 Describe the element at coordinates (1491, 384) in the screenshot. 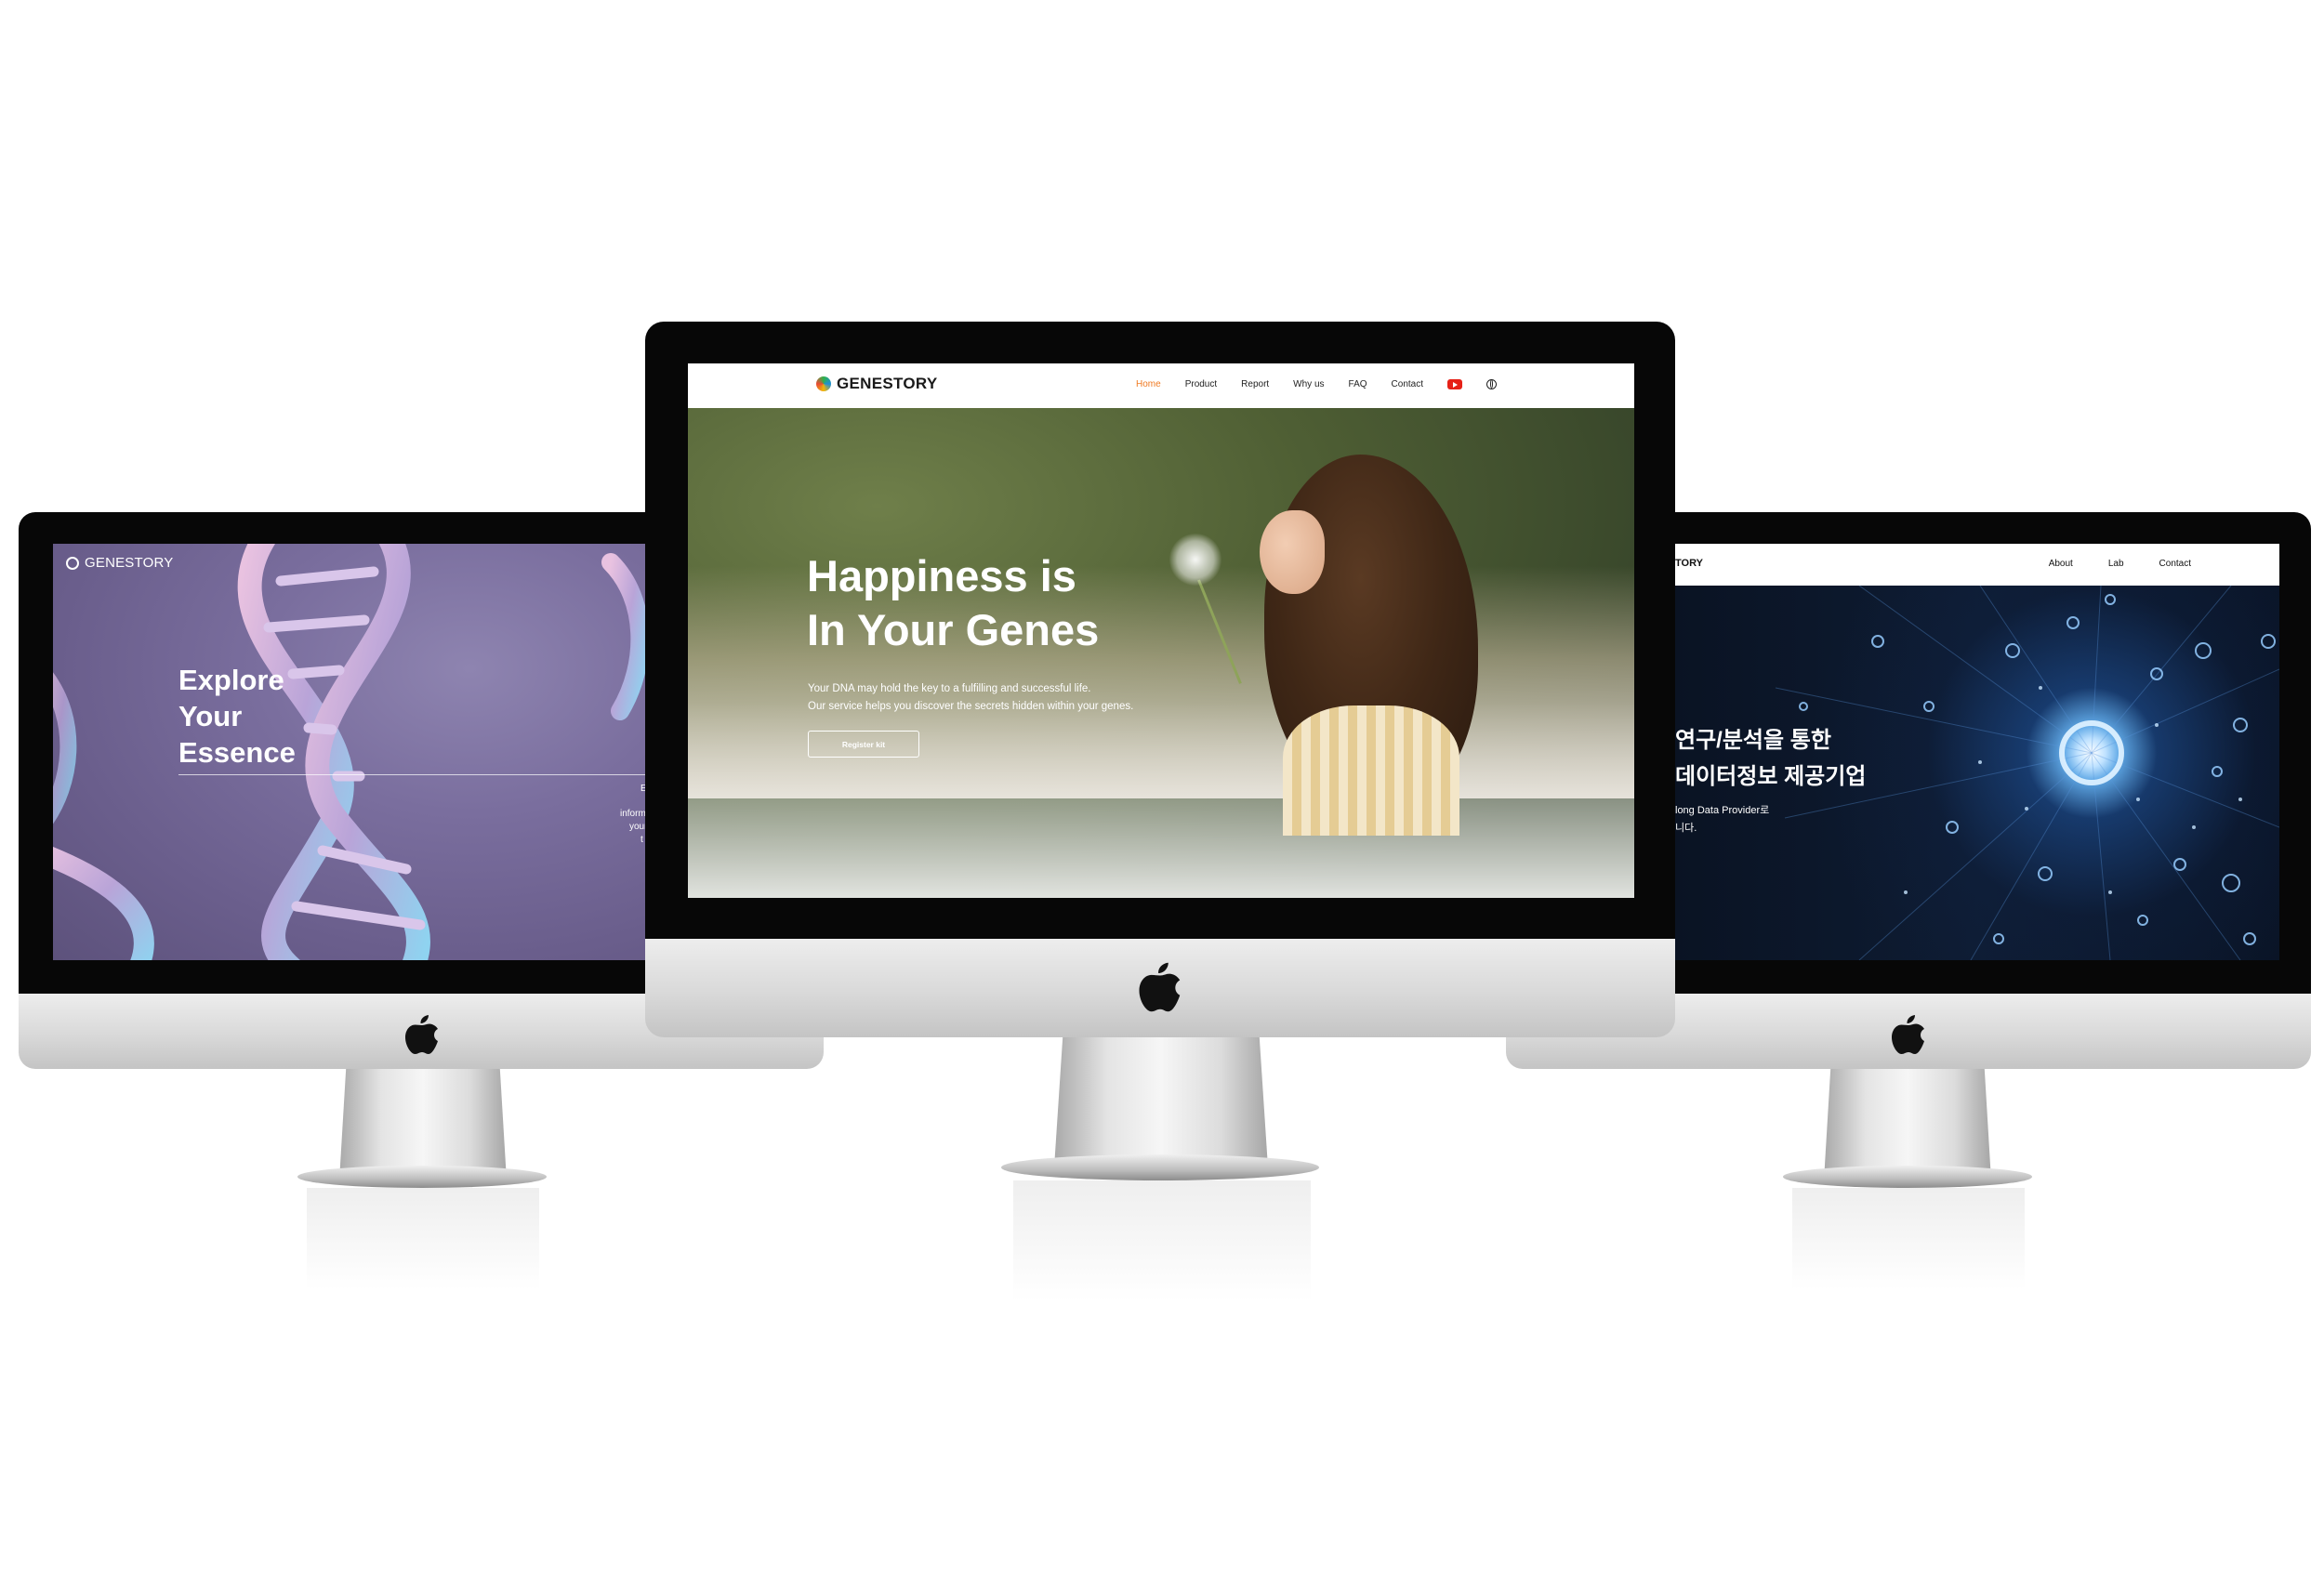

I see `globe-icon` at that location.